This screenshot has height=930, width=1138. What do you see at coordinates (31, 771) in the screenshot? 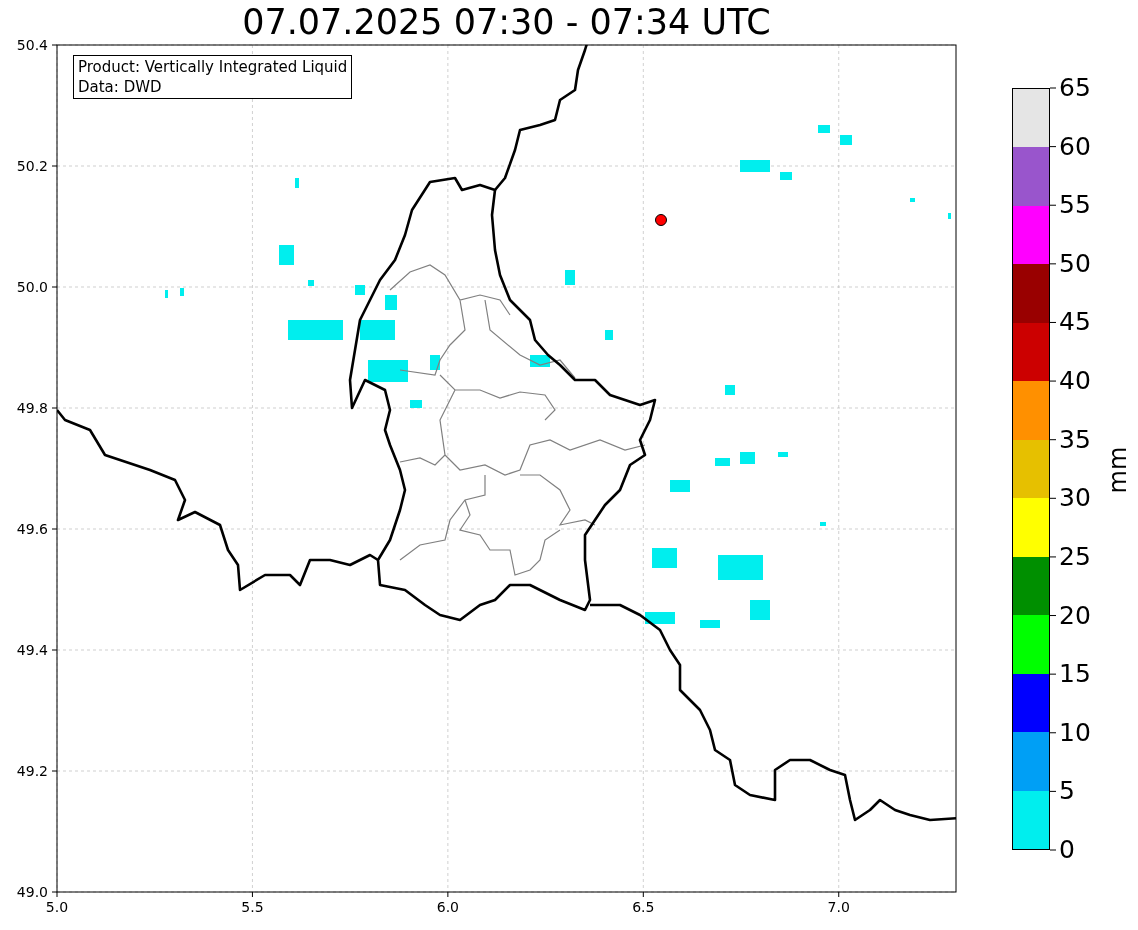
I see `y-tick-label: 49.2` at bounding box center [31, 771].